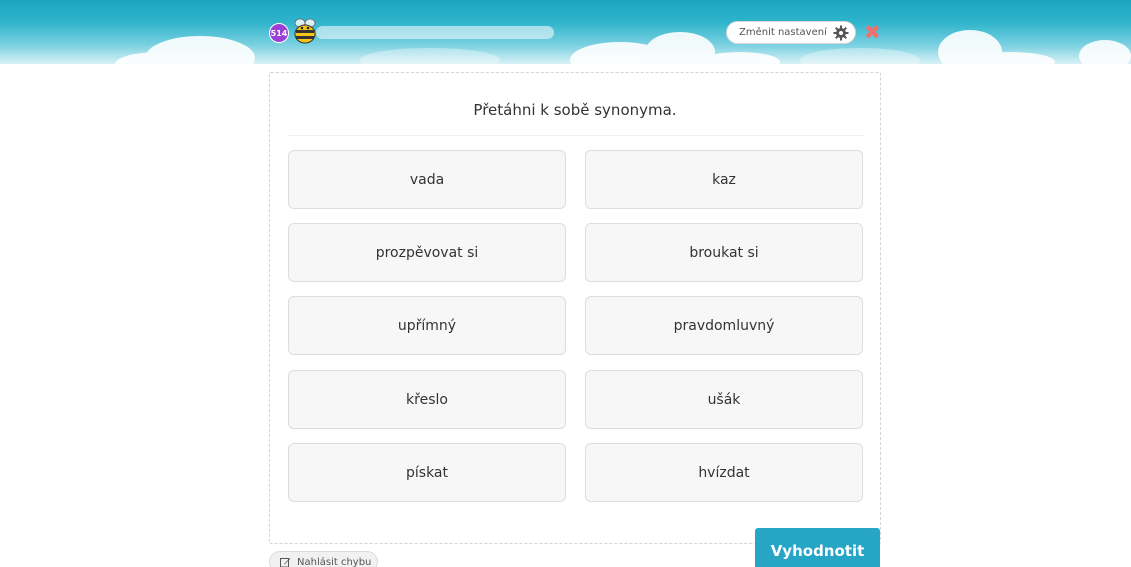 The width and height of the screenshot is (1131, 567). What do you see at coordinates (427, 252) in the screenshot?
I see `word-tile-left: prozpěvovat si` at bounding box center [427, 252].